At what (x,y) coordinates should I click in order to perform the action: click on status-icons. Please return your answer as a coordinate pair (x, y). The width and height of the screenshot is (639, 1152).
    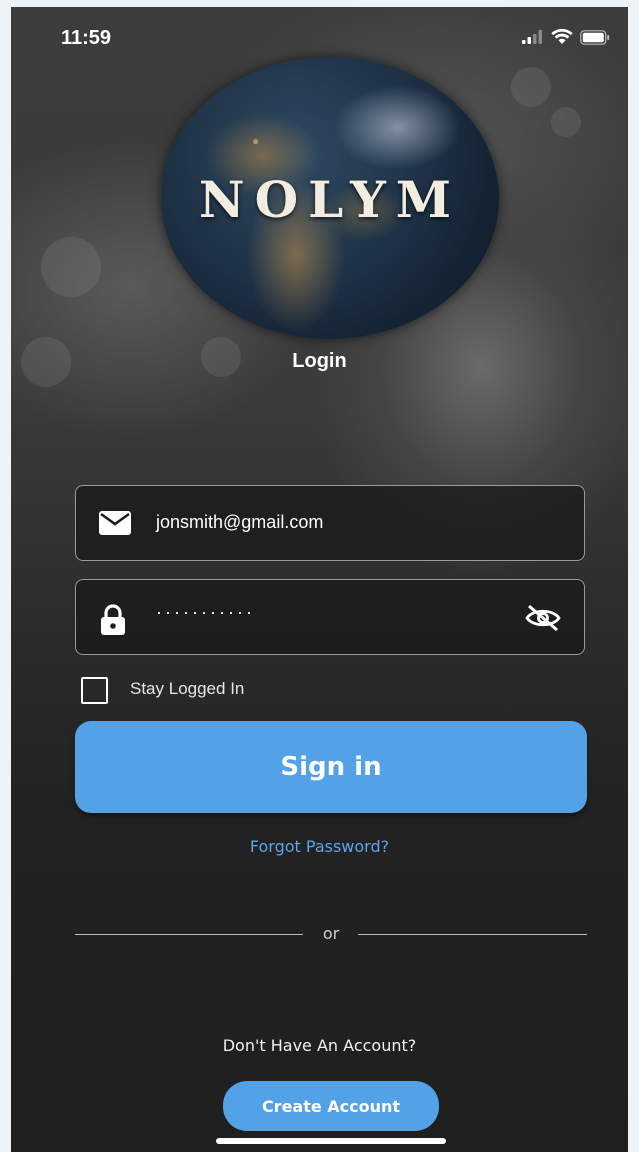
    Looking at the image, I should click on (566, 37).